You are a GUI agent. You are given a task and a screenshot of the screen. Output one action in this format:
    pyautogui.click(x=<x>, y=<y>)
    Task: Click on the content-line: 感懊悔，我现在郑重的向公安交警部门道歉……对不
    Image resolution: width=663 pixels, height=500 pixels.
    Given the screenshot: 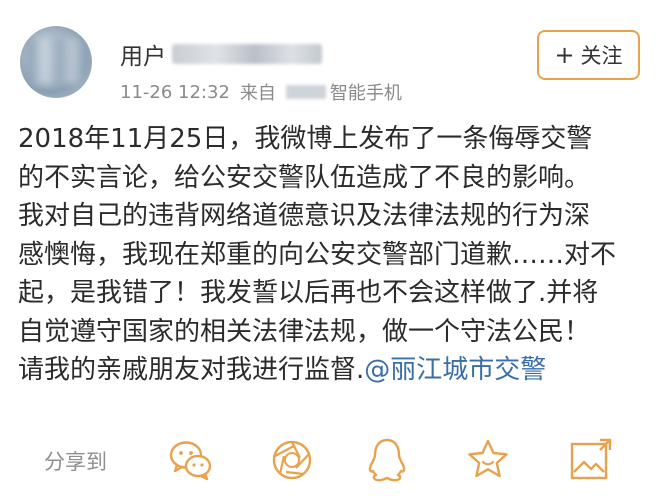 What is the action you would take?
    pyautogui.click(x=317, y=254)
    